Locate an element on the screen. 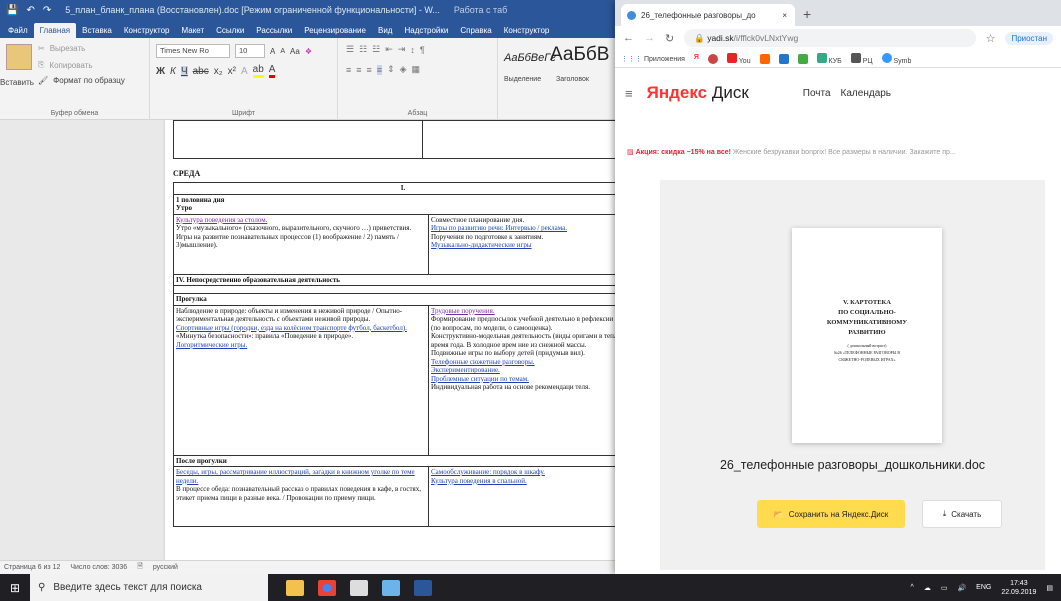 Image resolution: width=1061 pixels, height=601 pixels. yandex-bookmark-icon: Я is located at coordinates (696, 59).